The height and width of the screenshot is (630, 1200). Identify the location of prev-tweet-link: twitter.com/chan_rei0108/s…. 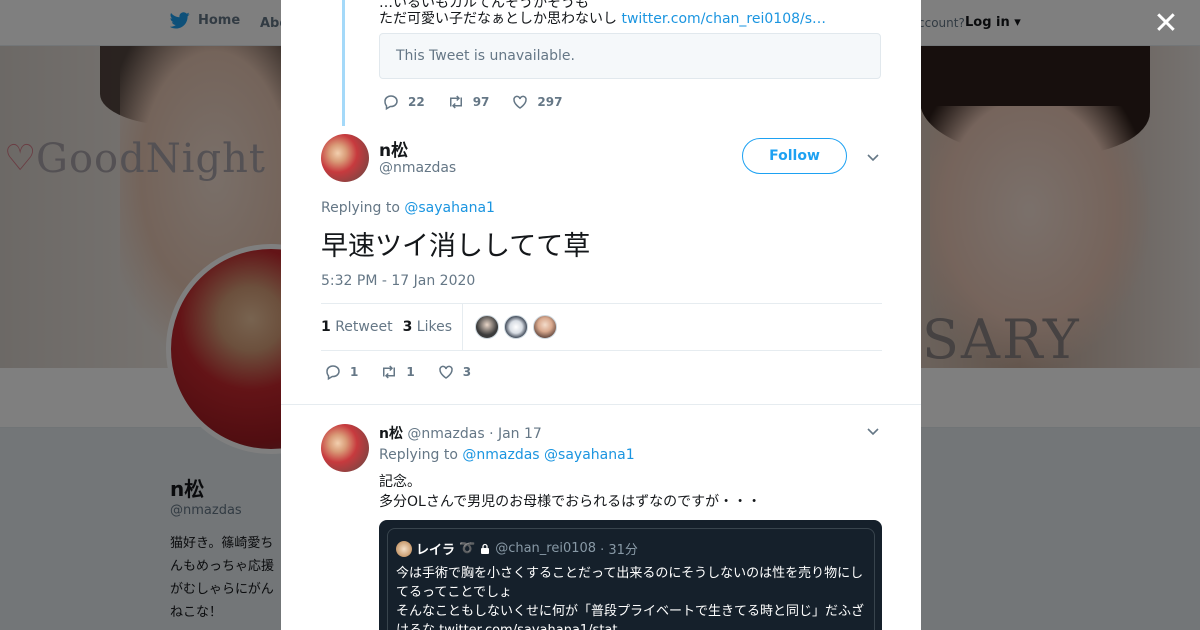
(723, 19).